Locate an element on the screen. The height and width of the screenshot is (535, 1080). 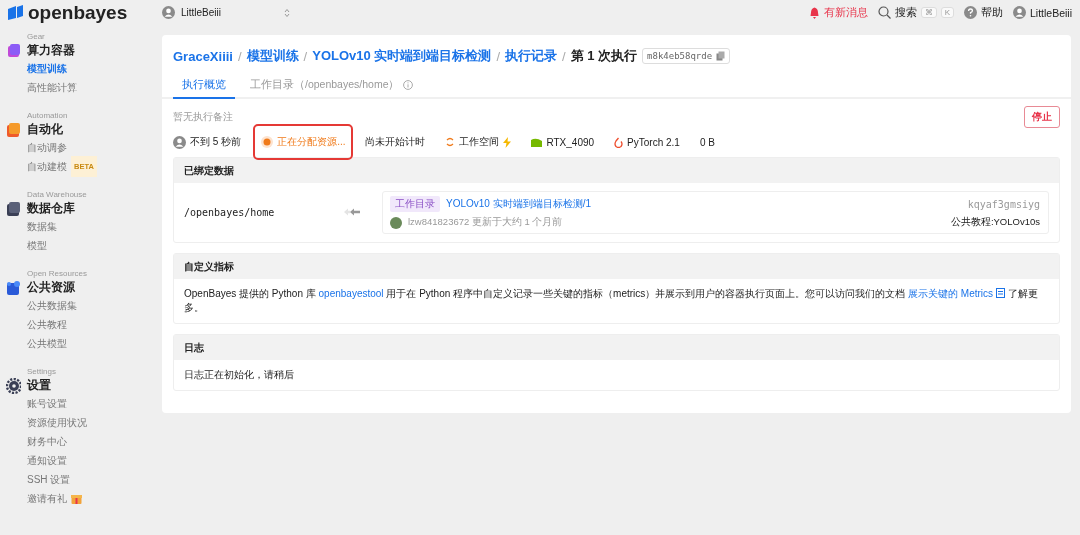
sidebar-item: 模型训练 is located at coordinates (47, 68).